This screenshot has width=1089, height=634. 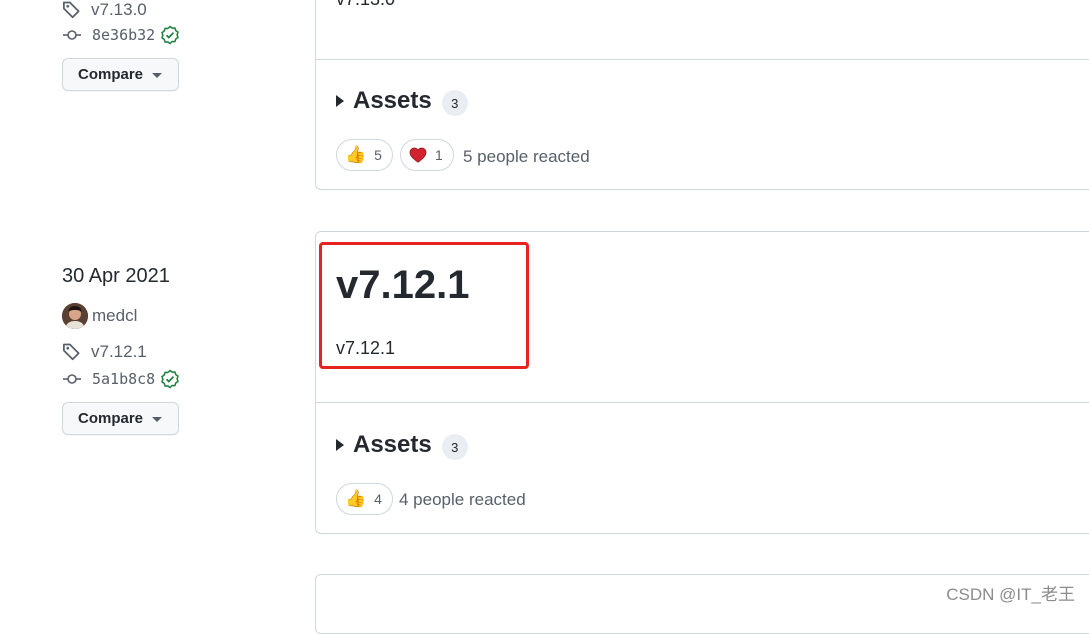 What do you see at coordinates (378, 155) in the screenshot?
I see `reaction-count: 5` at bounding box center [378, 155].